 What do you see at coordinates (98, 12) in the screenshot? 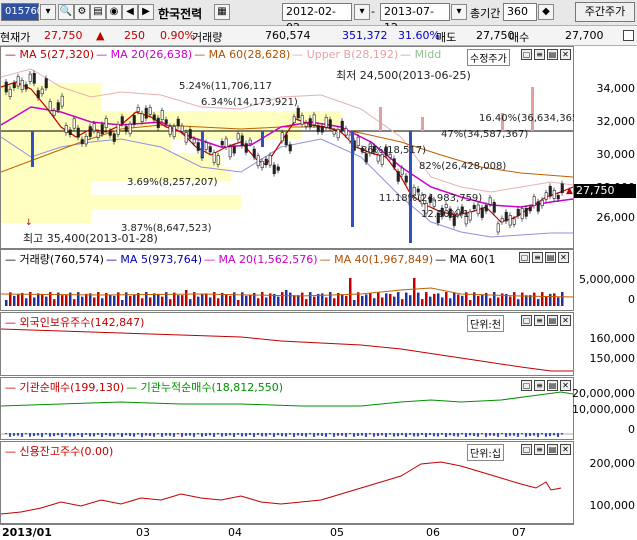
I see `chart-icon: ▤` at bounding box center [98, 12].